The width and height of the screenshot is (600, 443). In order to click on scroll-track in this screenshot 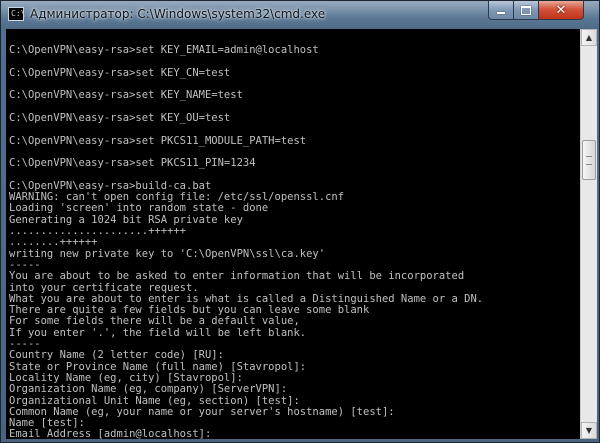, I will do `click(589, 234)`.